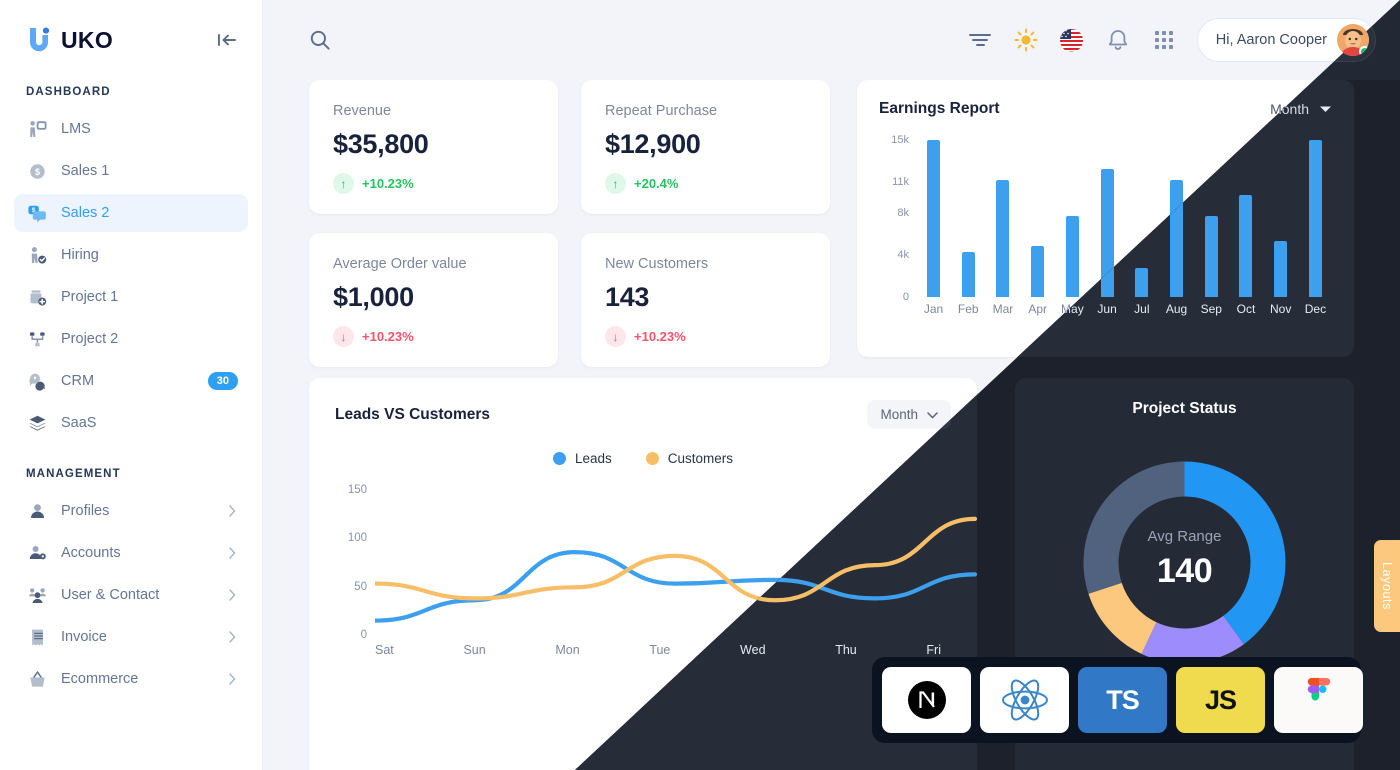 The height and width of the screenshot is (770, 1400). I want to click on earnings-header: Earnings Report Month, so click(1105, 109).